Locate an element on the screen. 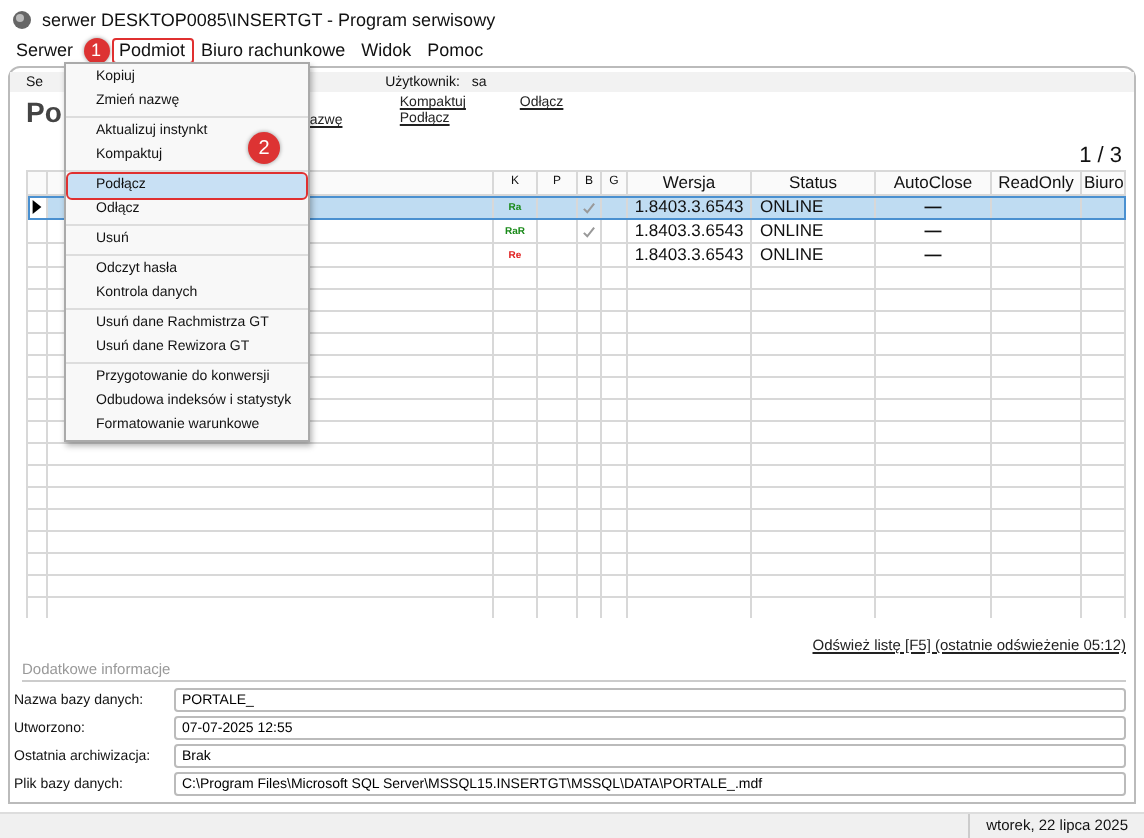 The height and width of the screenshot is (838, 1144). panel-title: Po is located at coordinates (44, 111).